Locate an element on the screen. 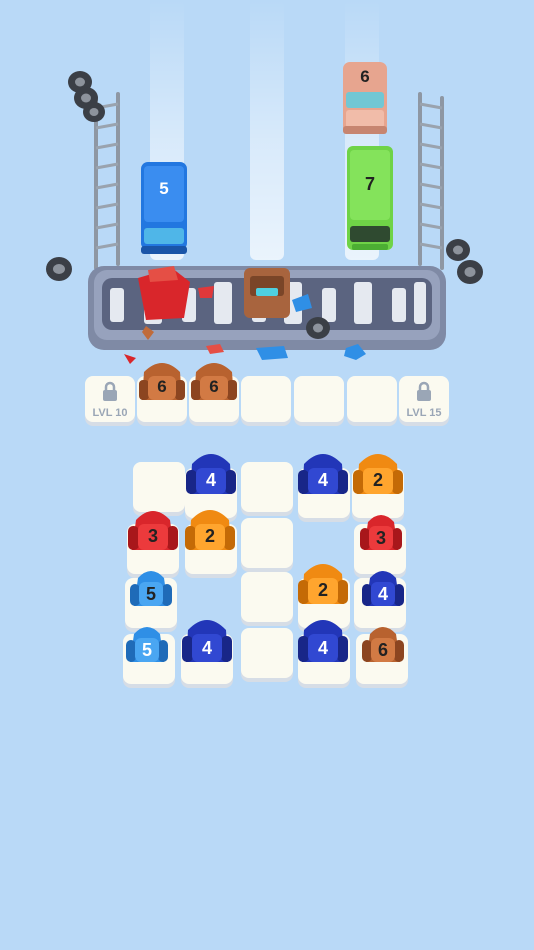 The image size is (534, 950). grid-car-brown: 6 is located at coordinates (383, 643).